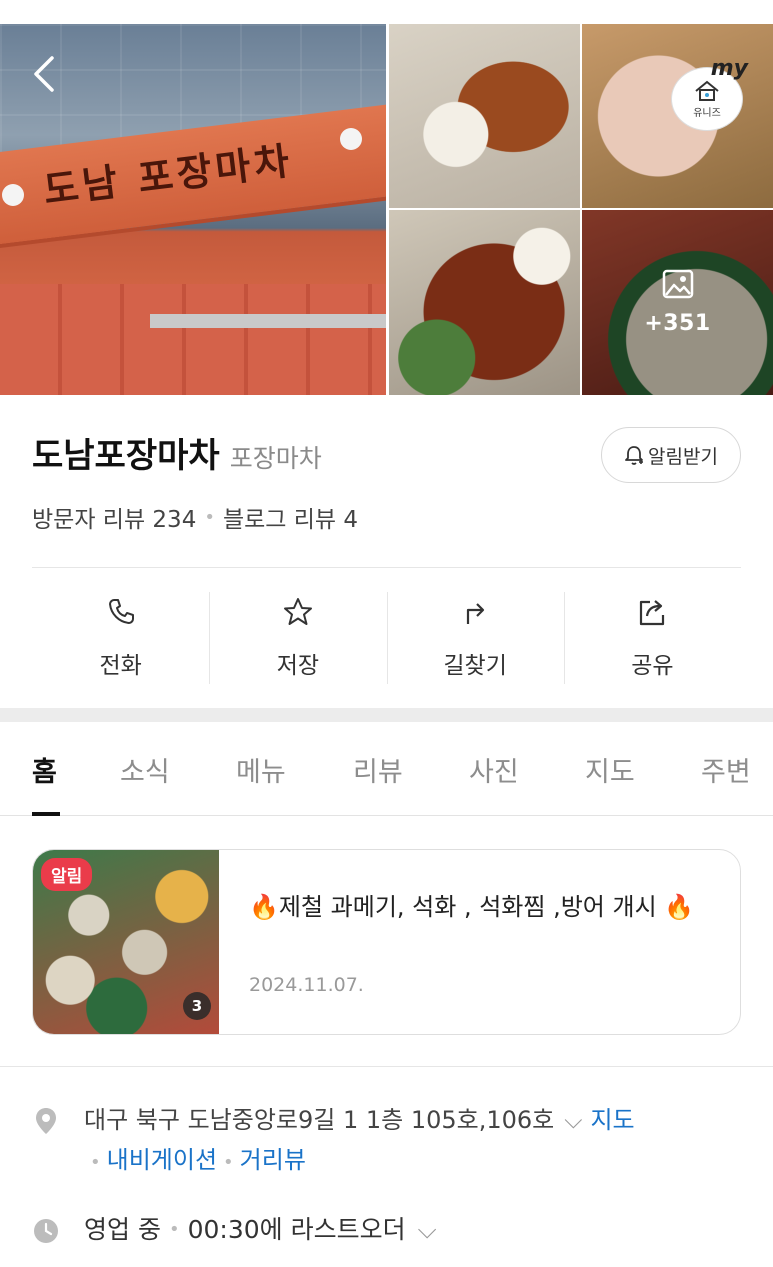 This screenshot has height=1267, width=773. I want to click on clock-icon, so click(46, 1231).